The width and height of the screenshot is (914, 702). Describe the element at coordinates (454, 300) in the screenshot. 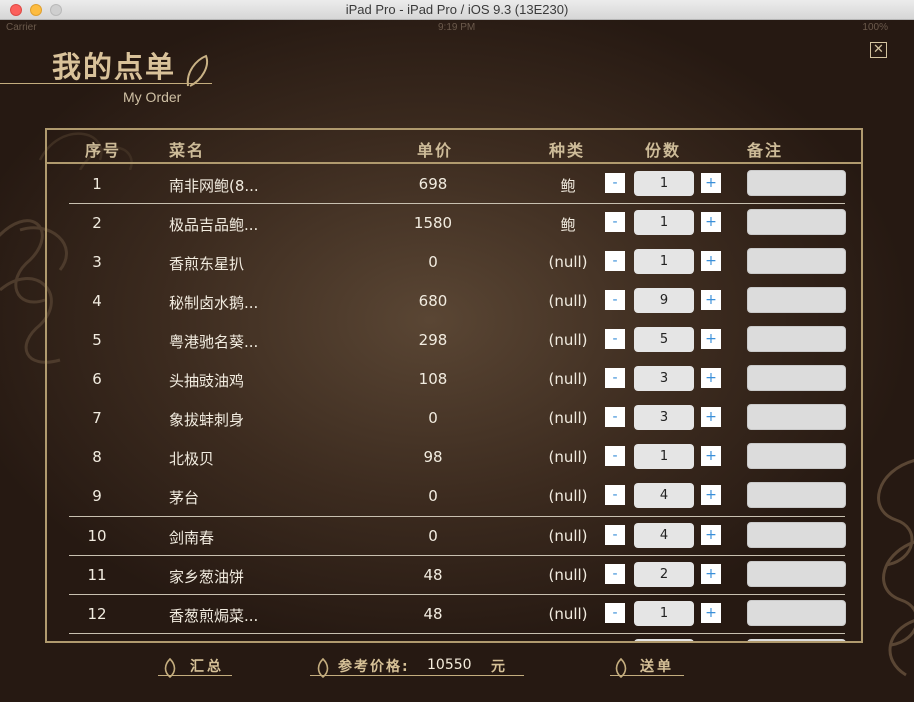

I see `table-row: 4 秘制卤水鹅... 680 (null) - 9 +` at that location.